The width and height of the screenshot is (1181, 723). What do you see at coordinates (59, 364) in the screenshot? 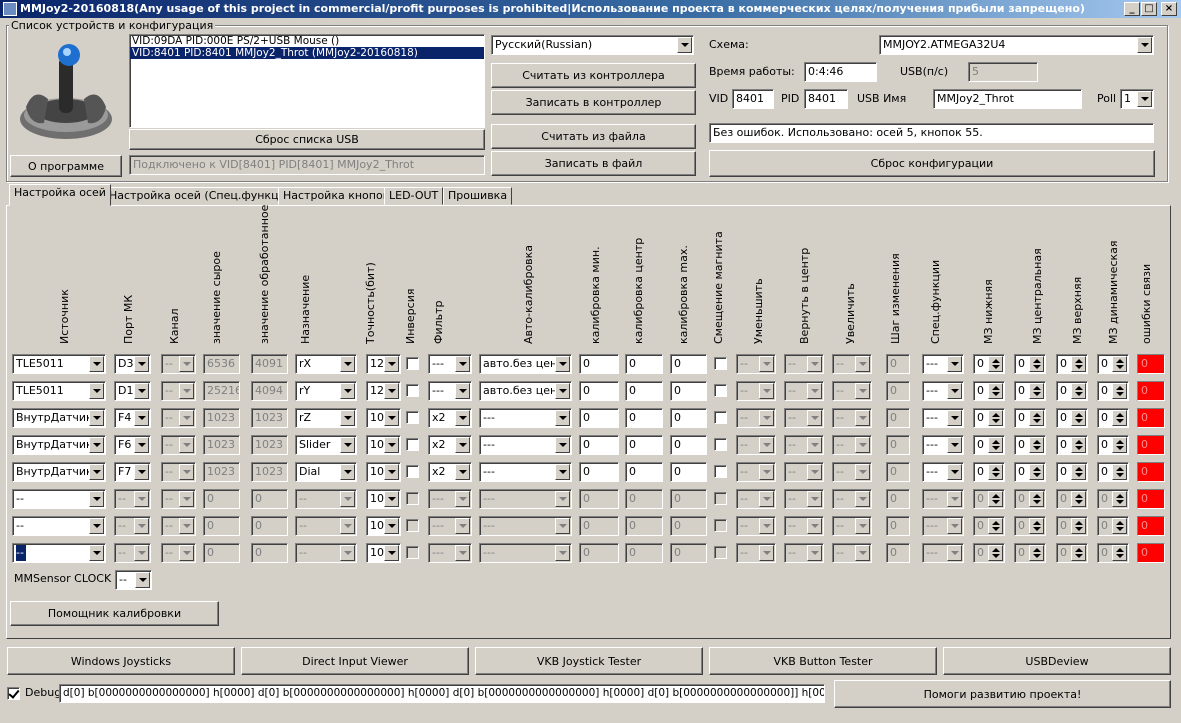
I see `axis-src-select: TLE5011` at bounding box center [59, 364].